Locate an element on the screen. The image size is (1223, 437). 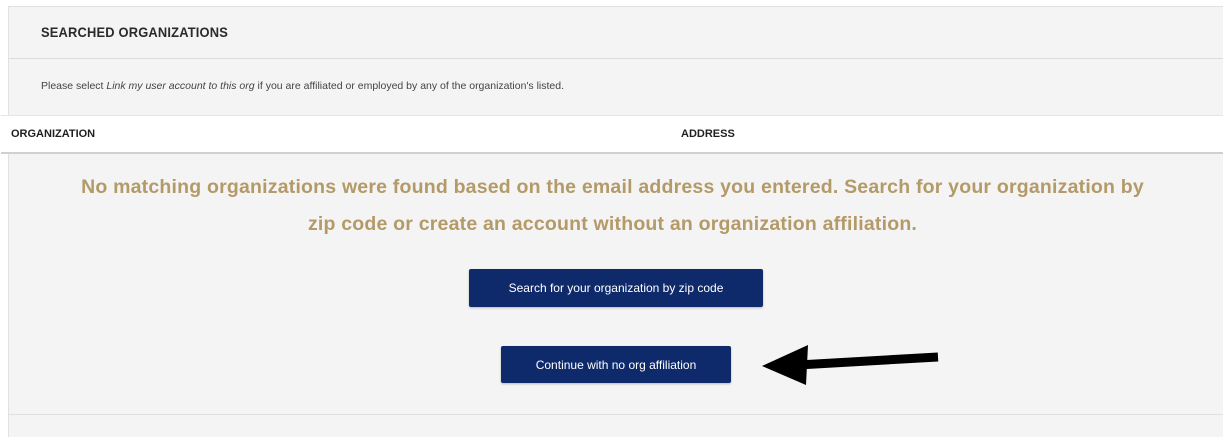
instructions-before: Please select is located at coordinates (74, 86).